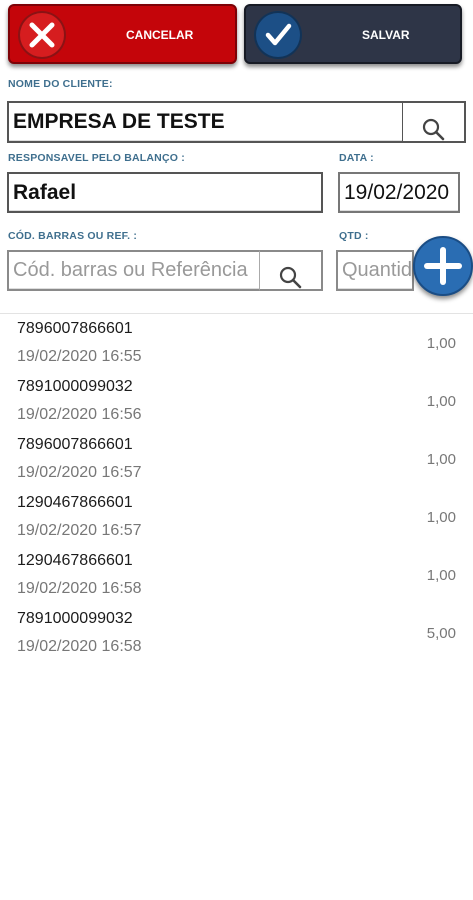 This screenshot has width=473, height=900. I want to click on action-bar: CANCELAR SALVAR, so click(236, 35).